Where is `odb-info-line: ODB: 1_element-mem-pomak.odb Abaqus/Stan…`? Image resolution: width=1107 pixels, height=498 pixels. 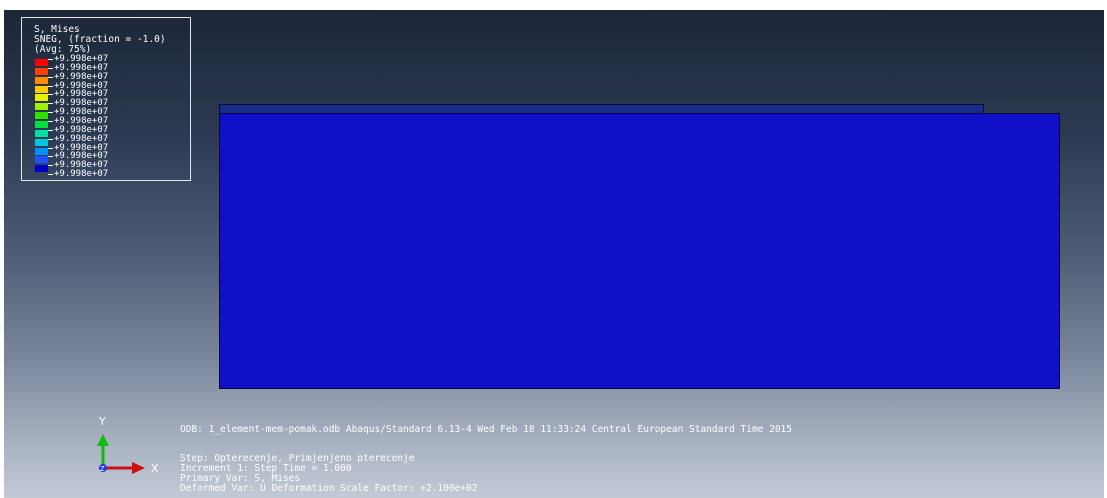
odb-info-line: ODB: 1_element-mem-pomak.odb Abaqus/Stan… is located at coordinates (486, 429).